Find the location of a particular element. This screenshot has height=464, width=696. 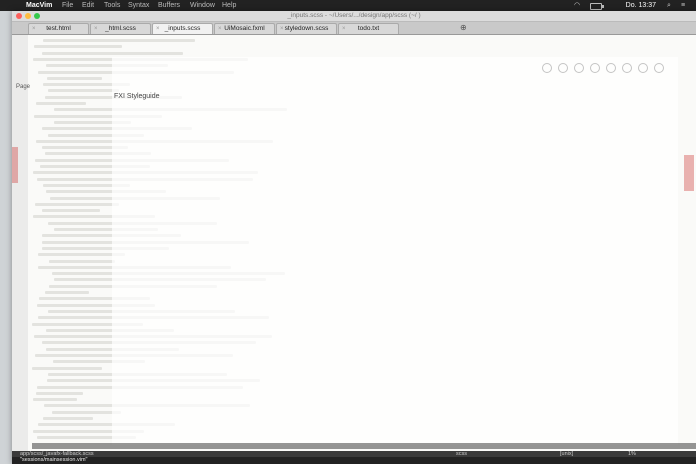

tab-inputs-scss: × _inputs.scss is located at coordinates (182, 28).